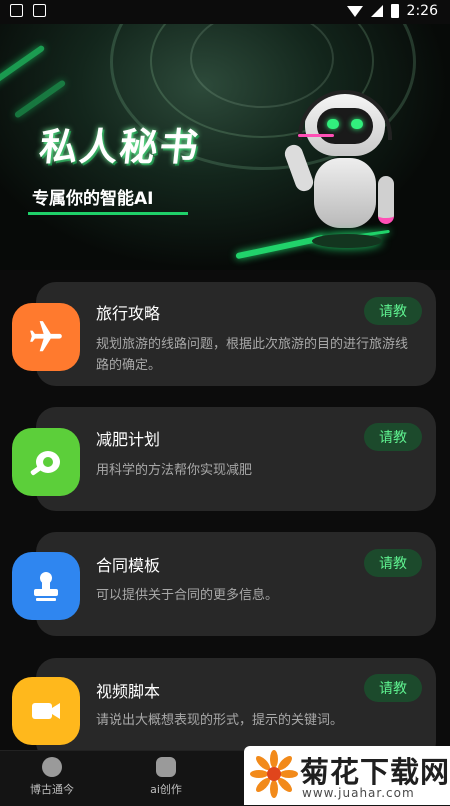  I want to click on card-title: 合同模板, so click(128, 565).